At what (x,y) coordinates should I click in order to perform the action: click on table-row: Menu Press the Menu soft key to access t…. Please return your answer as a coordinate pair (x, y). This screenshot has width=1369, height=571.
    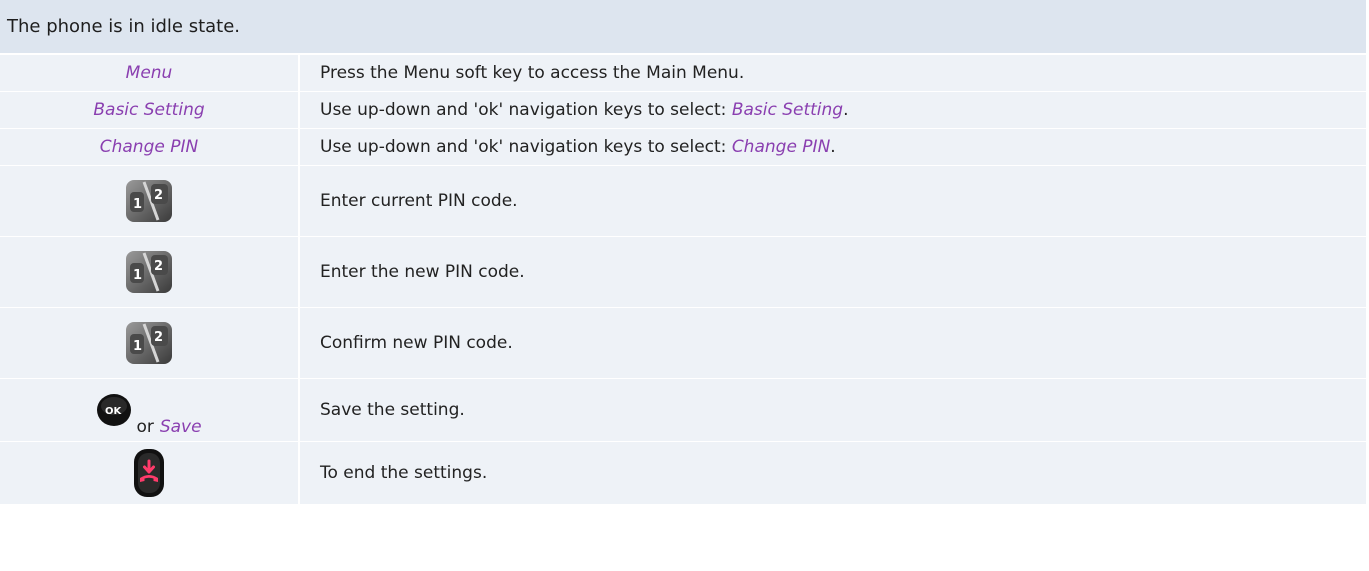
    Looking at the image, I should click on (683, 72).